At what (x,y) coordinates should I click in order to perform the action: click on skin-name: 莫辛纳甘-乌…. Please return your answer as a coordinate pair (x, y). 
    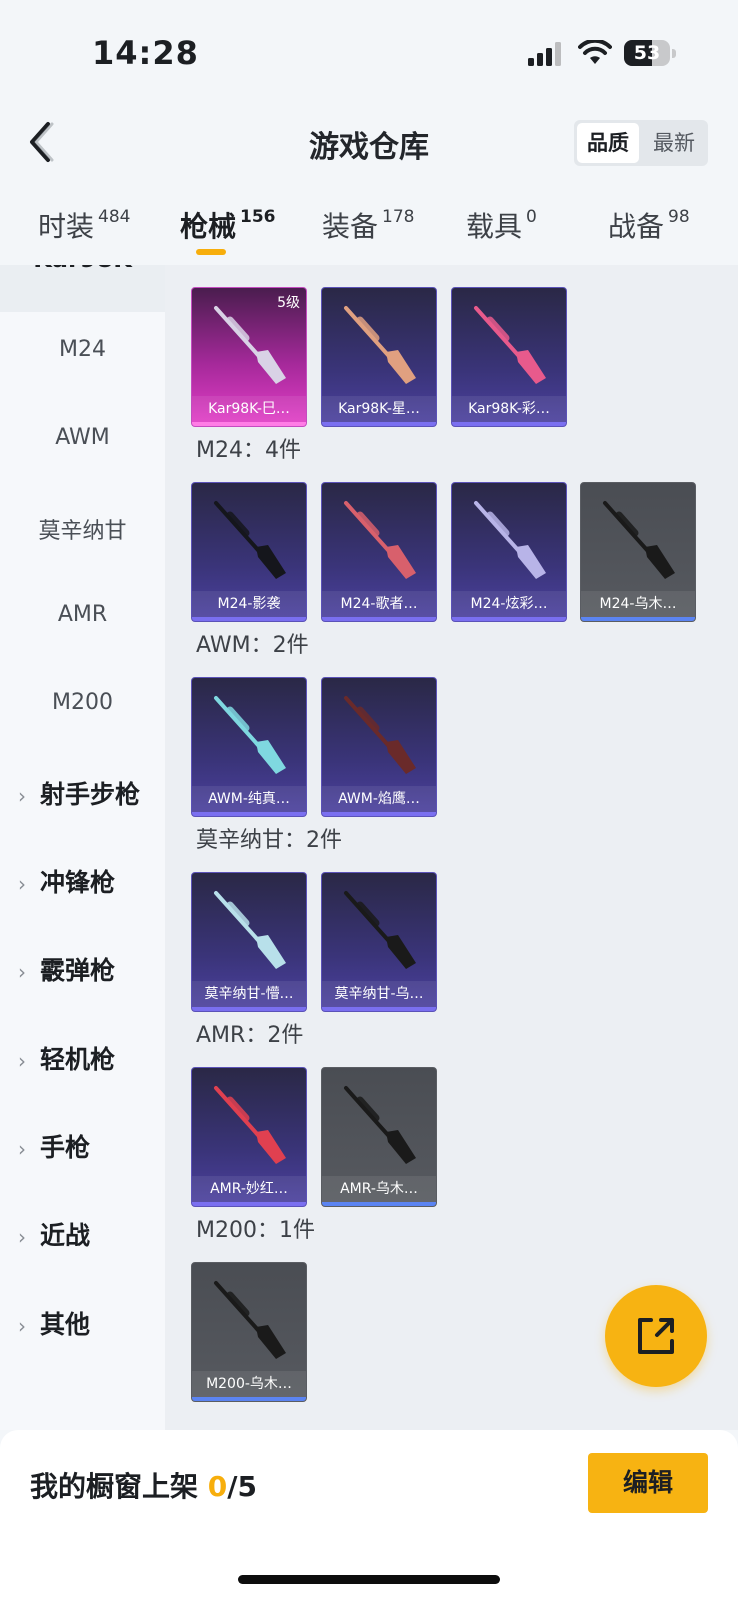
    Looking at the image, I should click on (379, 994).